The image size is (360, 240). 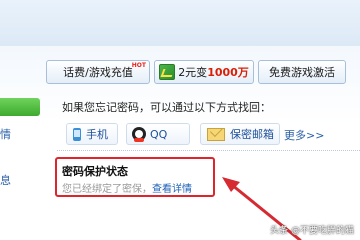 I want to click on watermark: 头条 @不要吃胖的猫, so click(x=312, y=231).